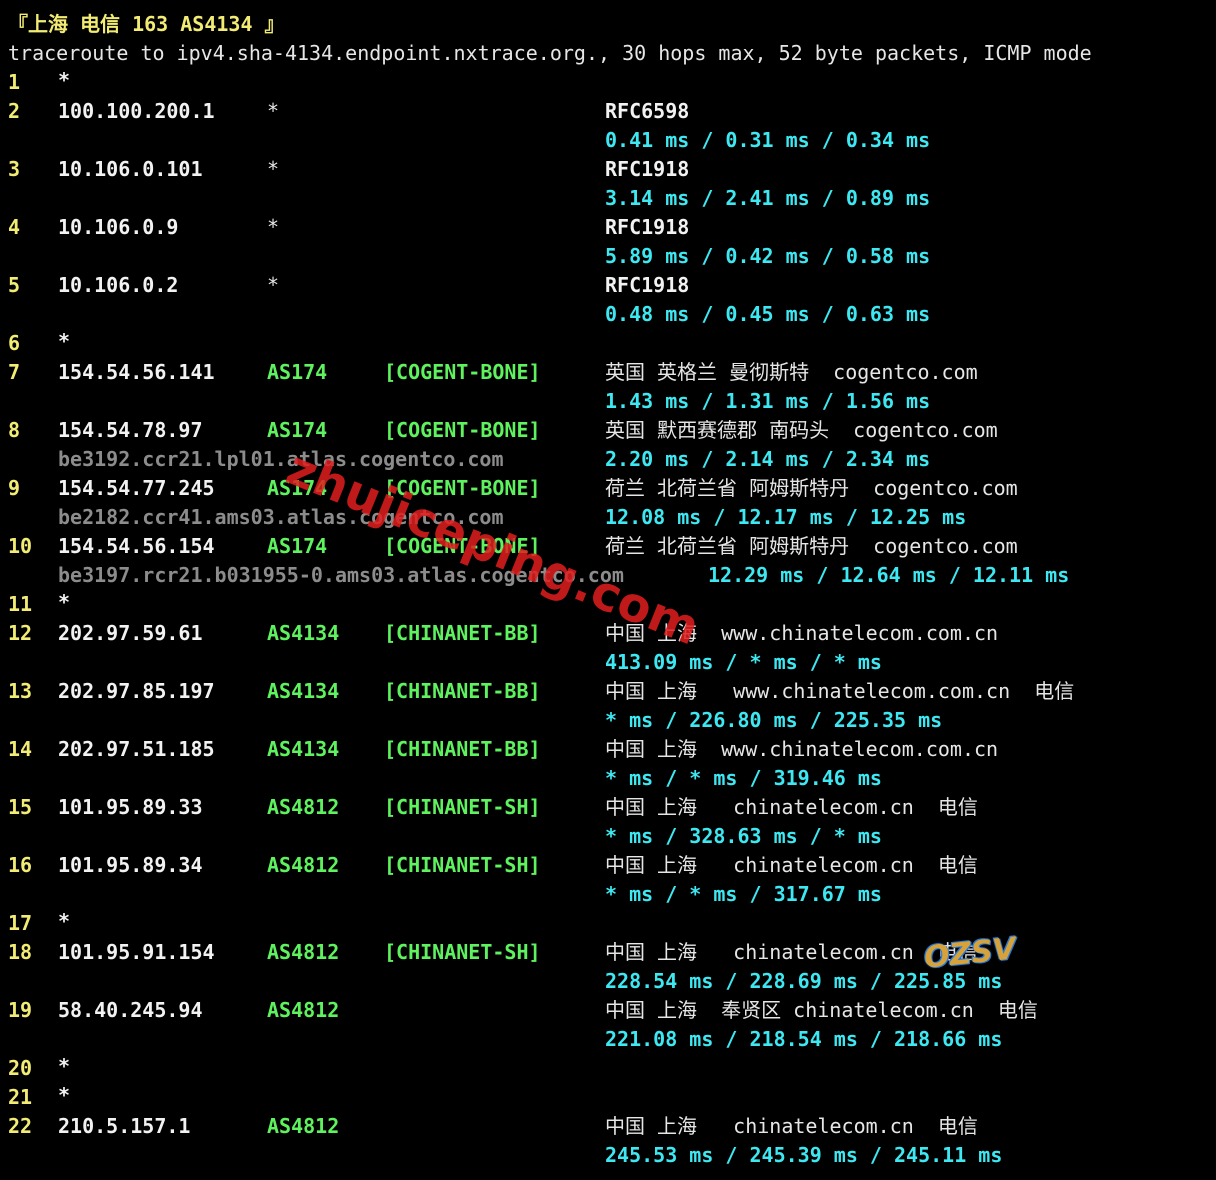 The width and height of the screenshot is (1216, 1180). What do you see at coordinates (20, 1068) in the screenshot?
I see `hop-number: 20` at bounding box center [20, 1068].